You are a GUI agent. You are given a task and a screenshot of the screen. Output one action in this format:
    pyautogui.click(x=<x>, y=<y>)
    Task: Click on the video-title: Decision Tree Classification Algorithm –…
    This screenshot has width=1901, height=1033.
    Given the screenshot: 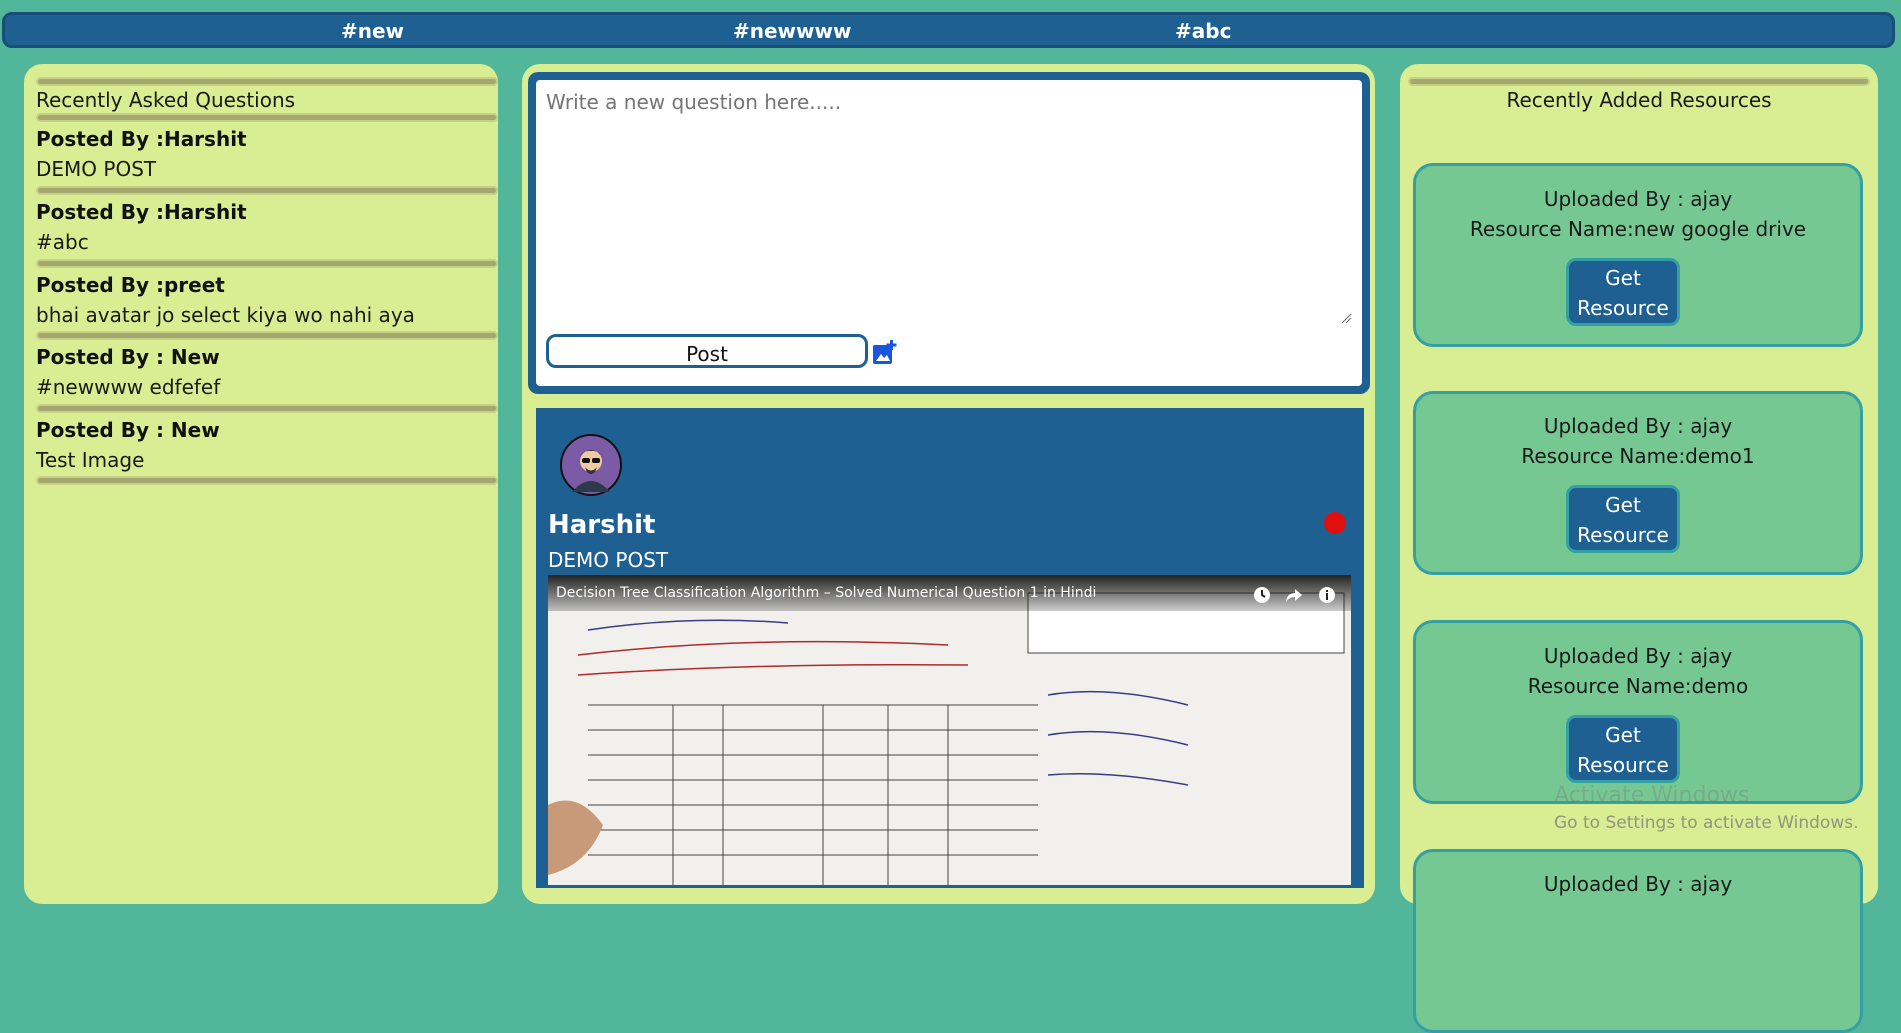 What is the action you would take?
    pyautogui.click(x=826, y=593)
    